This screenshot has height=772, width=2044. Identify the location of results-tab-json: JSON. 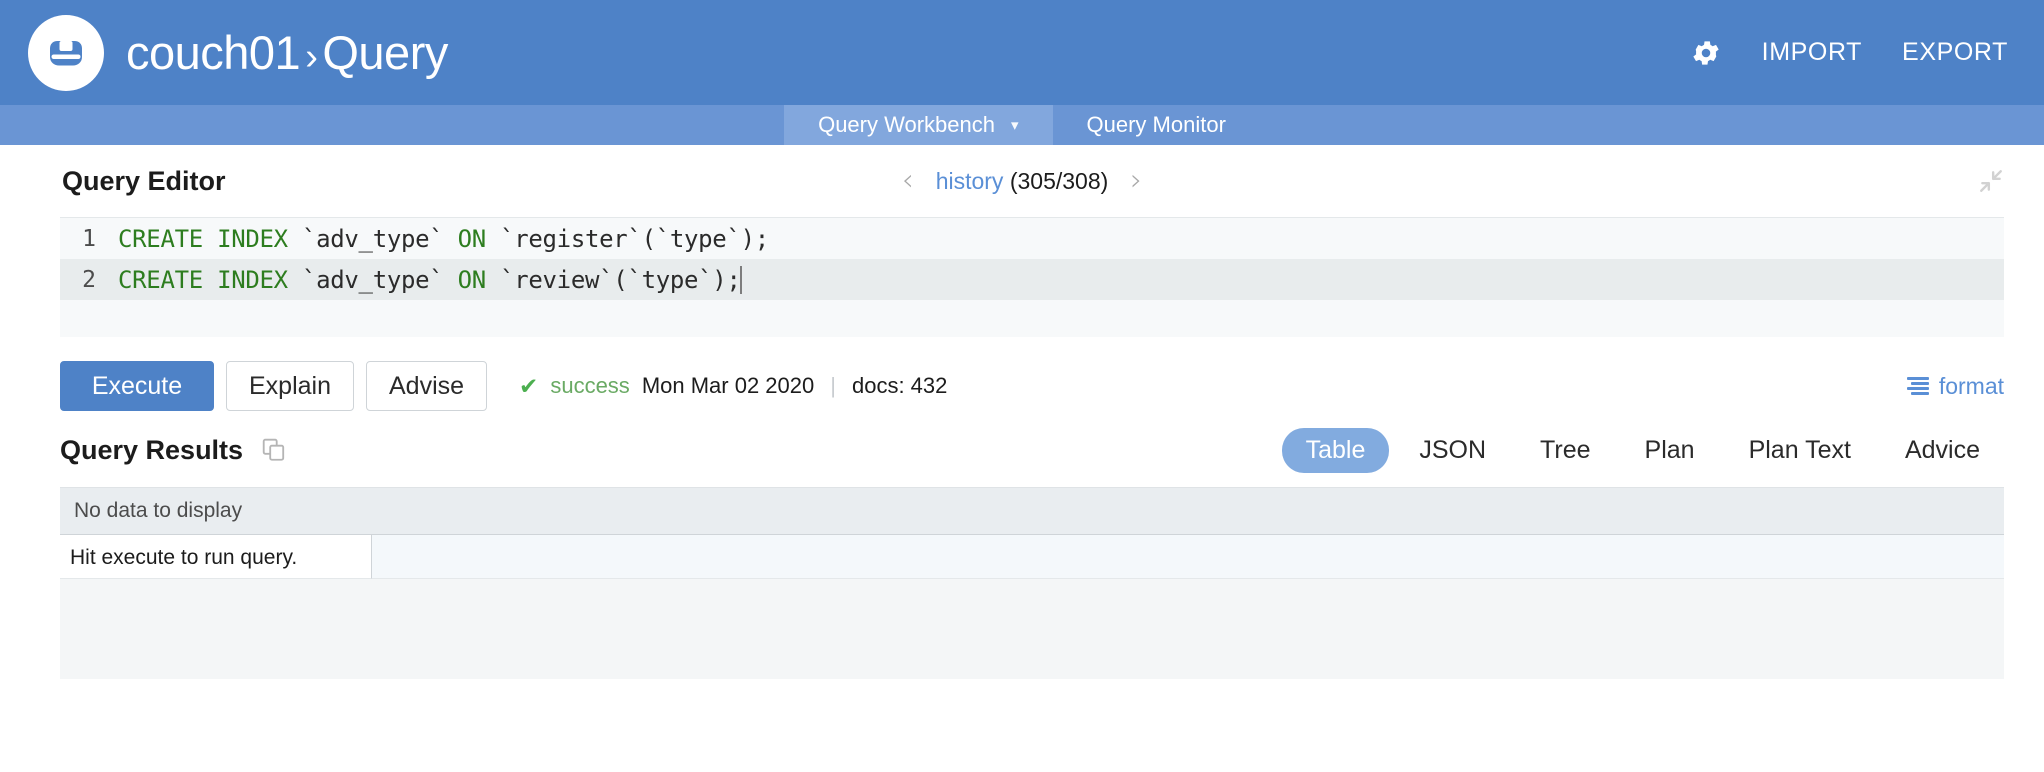
(1452, 450).